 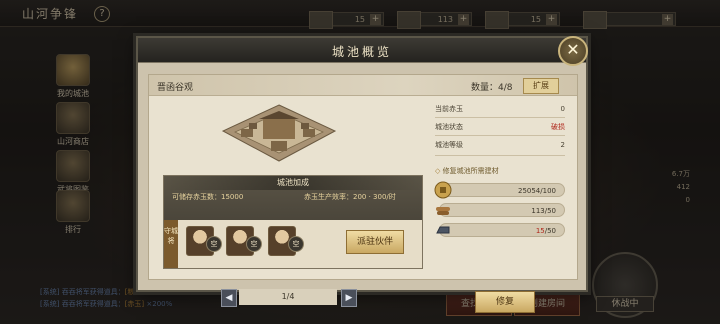 What do you see at coordinates (541, 86) in the screenshot?
I see `expand-button: 扩展` at bounding box center [541, 86].